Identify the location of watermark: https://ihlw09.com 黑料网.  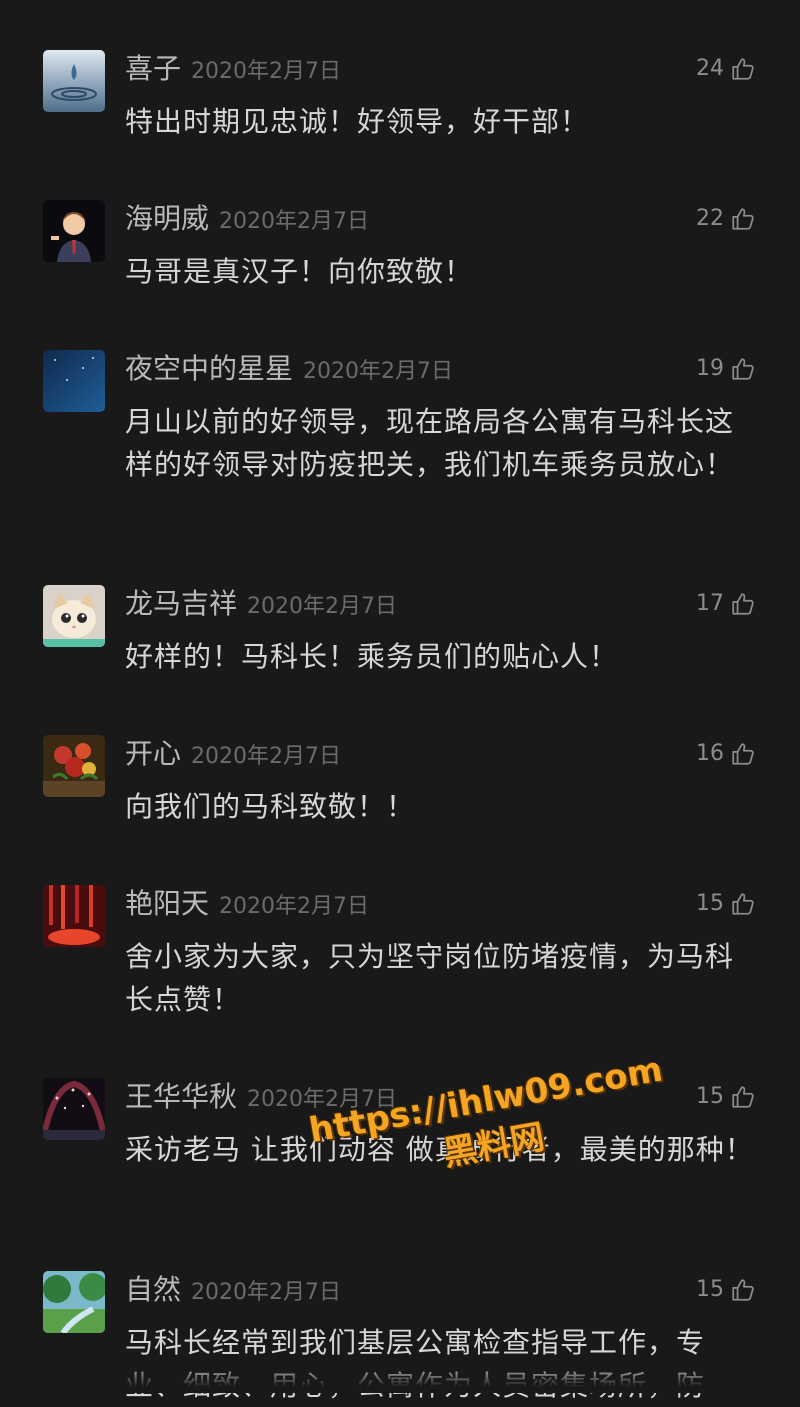
(489, 1124).